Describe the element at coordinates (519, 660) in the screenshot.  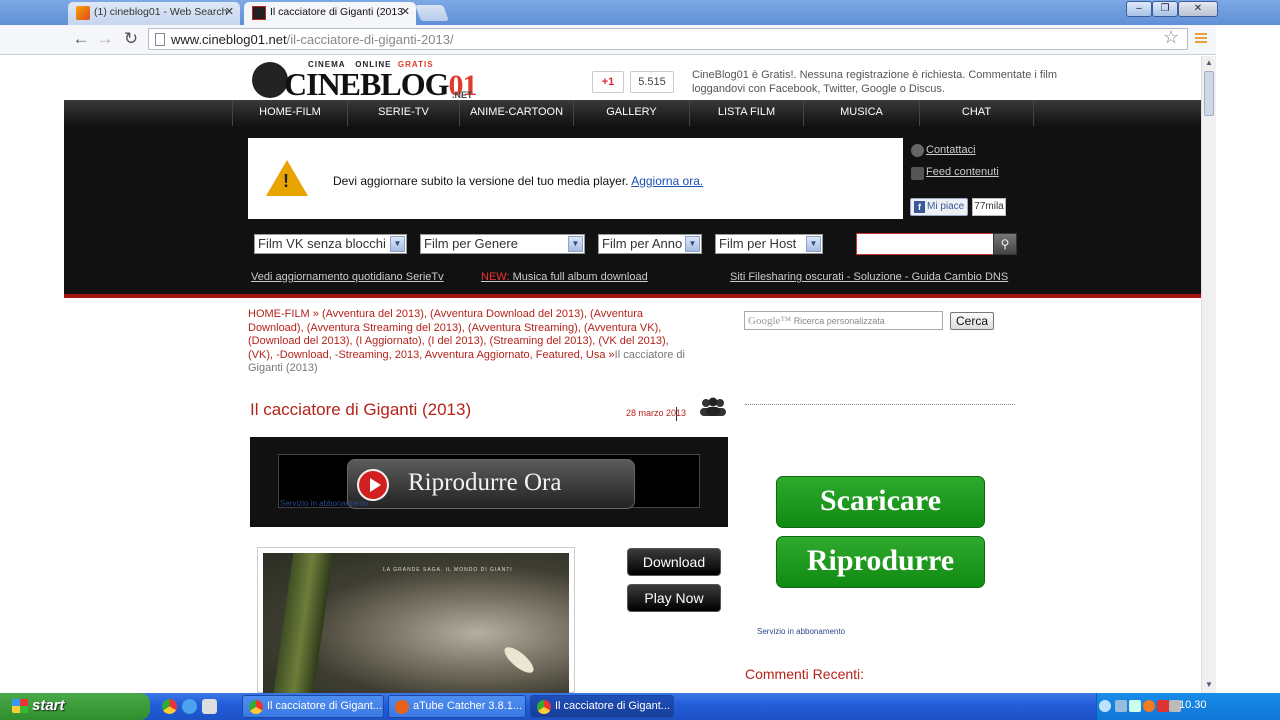
I see `poster-giant-tusk` at that location.